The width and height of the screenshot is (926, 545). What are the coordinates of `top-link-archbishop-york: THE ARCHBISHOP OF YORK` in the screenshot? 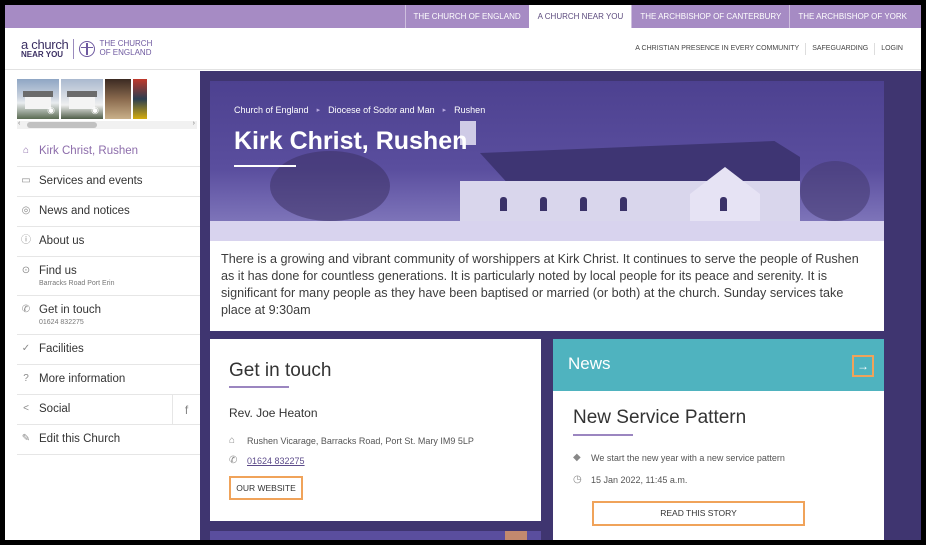 It's located at (852, 16).